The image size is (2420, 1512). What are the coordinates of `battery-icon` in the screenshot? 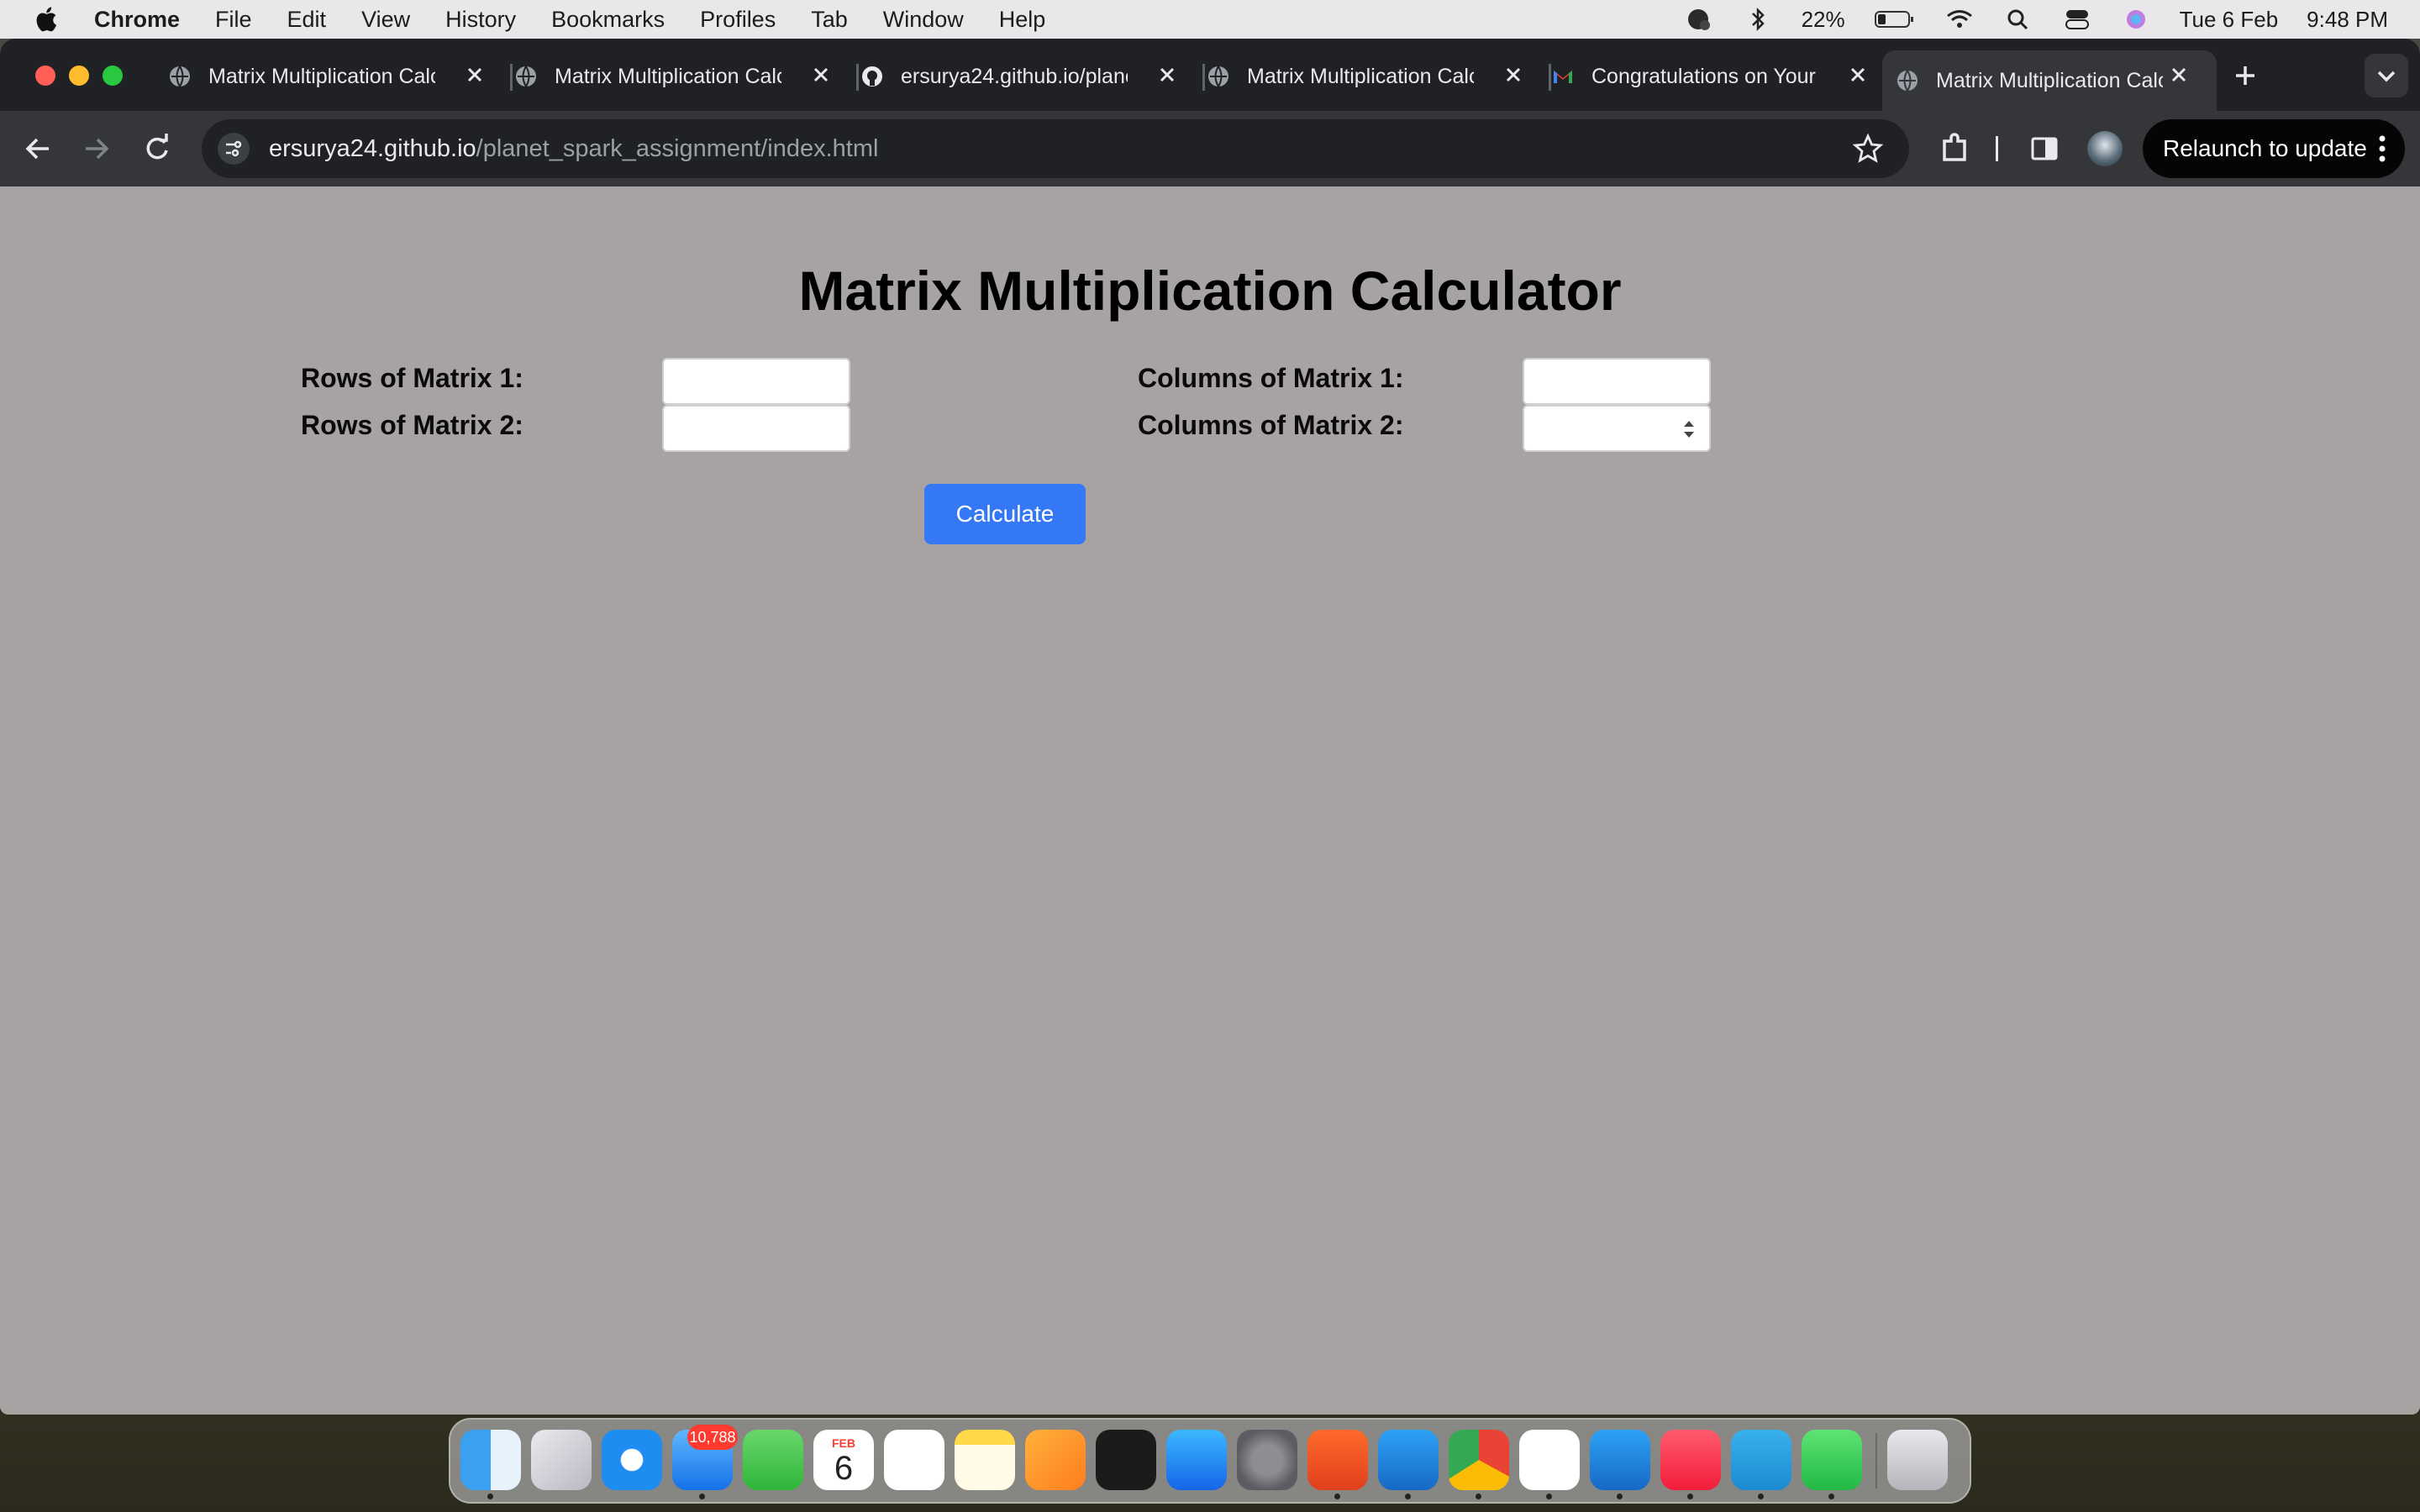 It's located at (1895, 19).